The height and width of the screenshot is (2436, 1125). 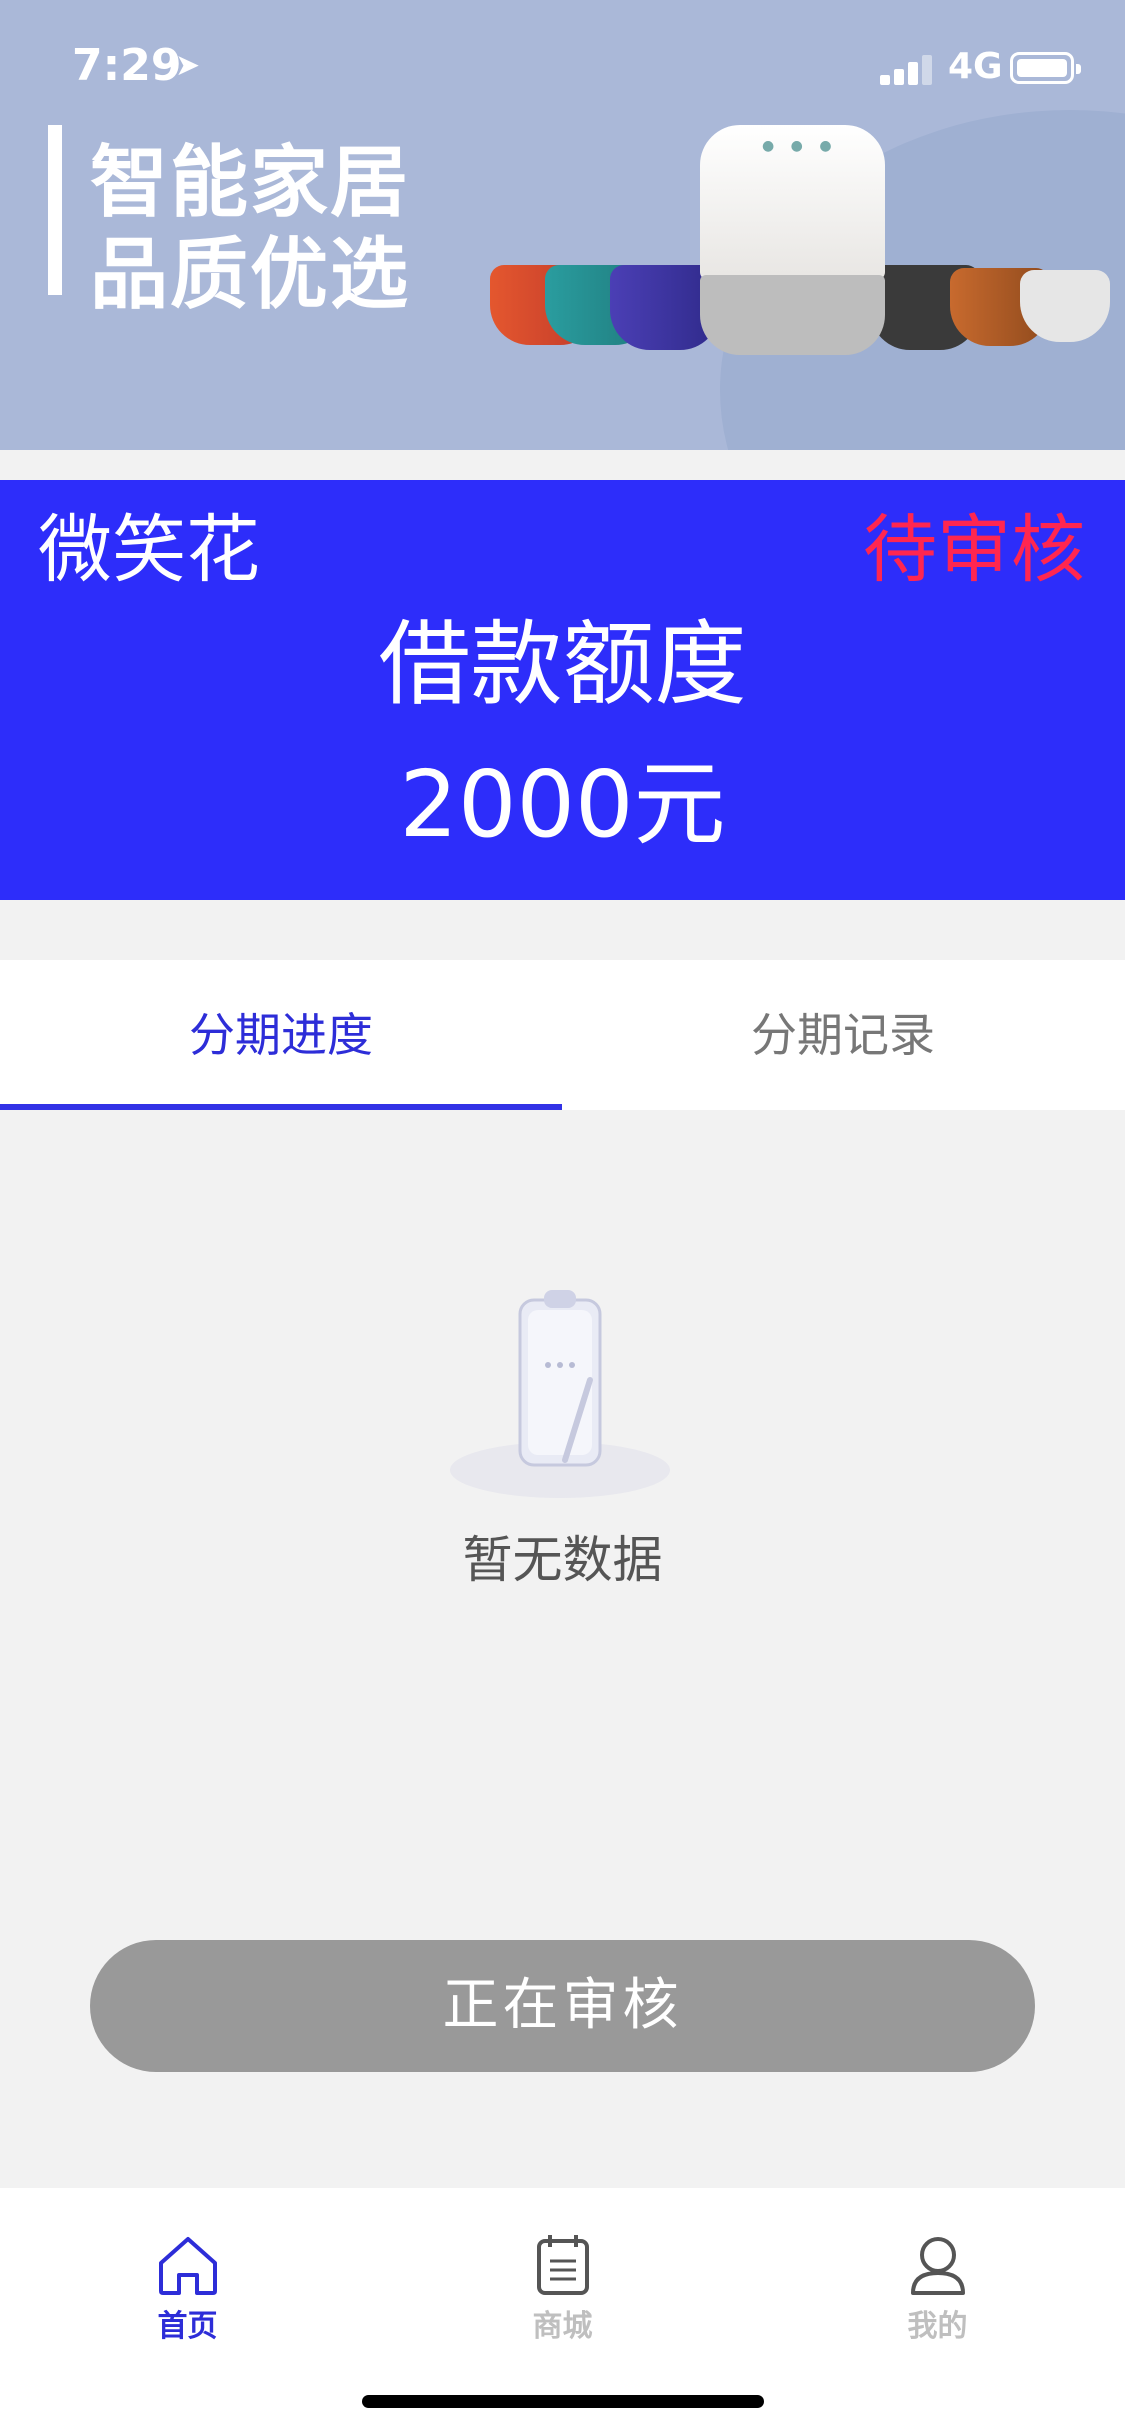 What do you see at coordinates (563, 2401) in the screenshot?
I see `home-indicator` at bounding box center [563, 2401].